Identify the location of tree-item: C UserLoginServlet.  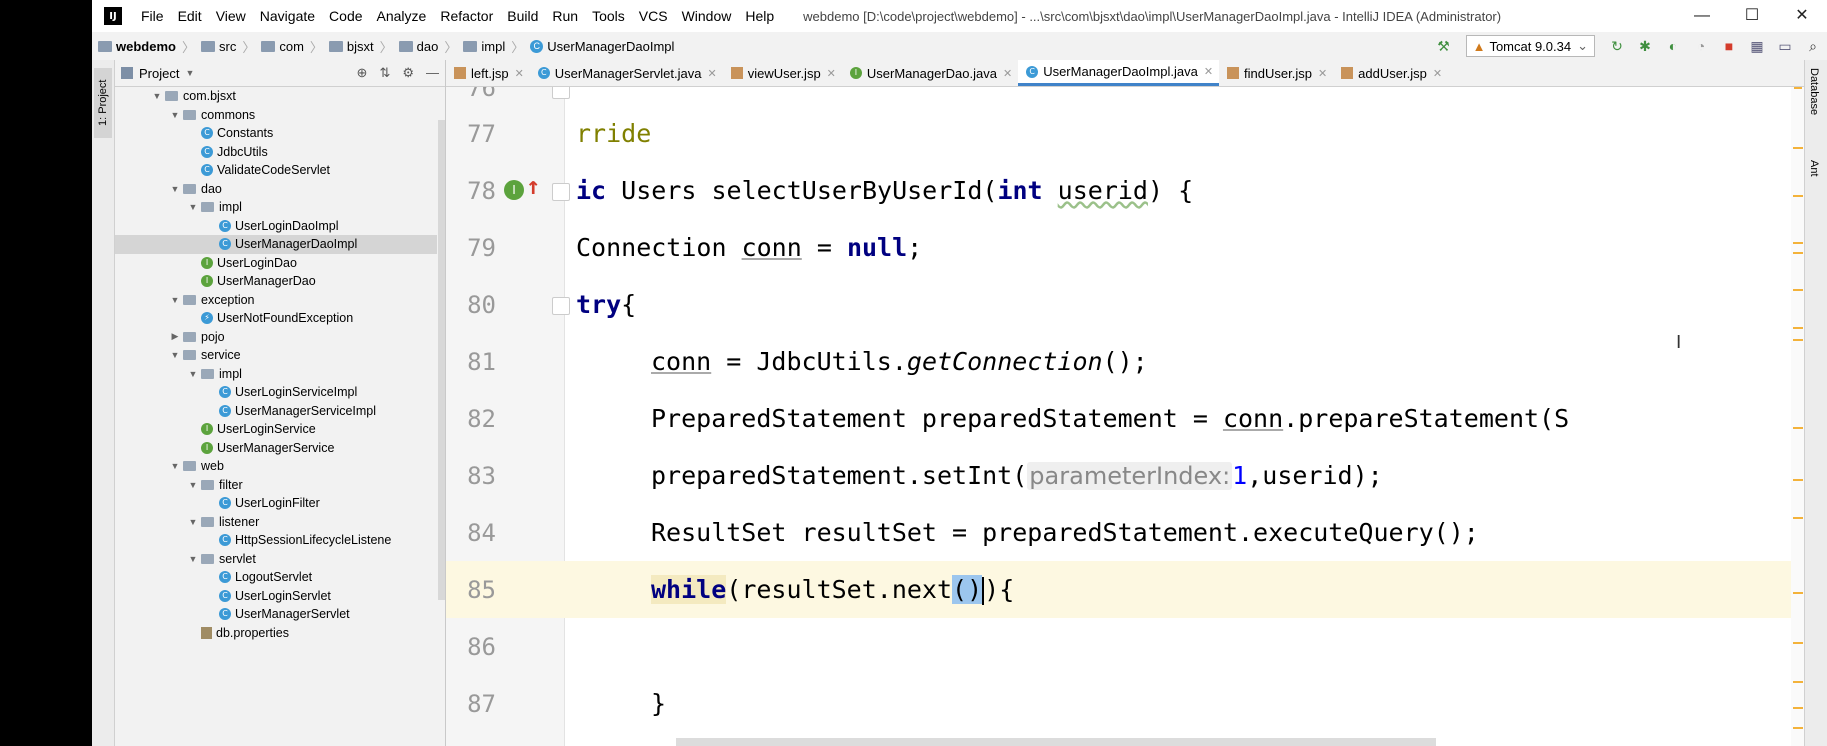
(276, 596).